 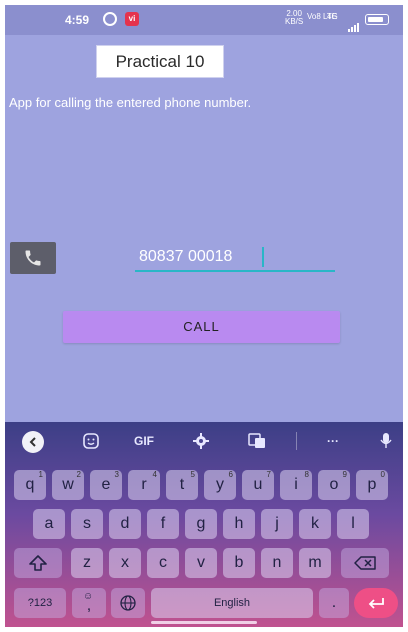 What do you see at coordinates (154, 474) in the screenshot?
I see `key-number-hint: 4` at bounding box center [154, 474].